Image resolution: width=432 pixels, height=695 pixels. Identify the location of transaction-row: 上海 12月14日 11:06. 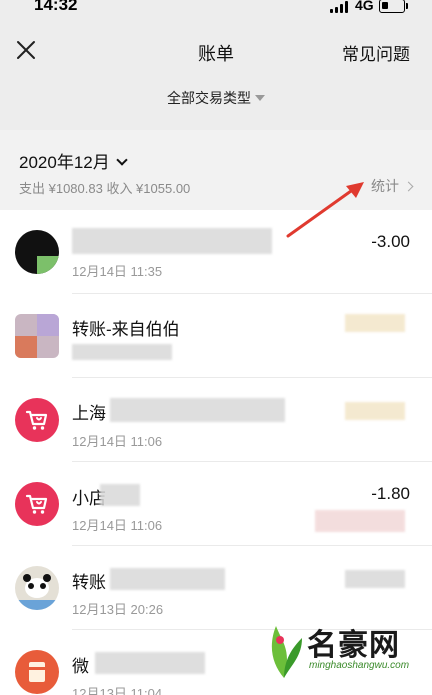
(216, 420).